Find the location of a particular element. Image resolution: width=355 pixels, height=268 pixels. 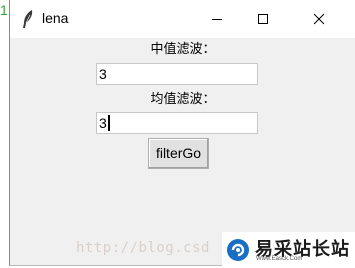

close-button is located at coordinates (319, 19).